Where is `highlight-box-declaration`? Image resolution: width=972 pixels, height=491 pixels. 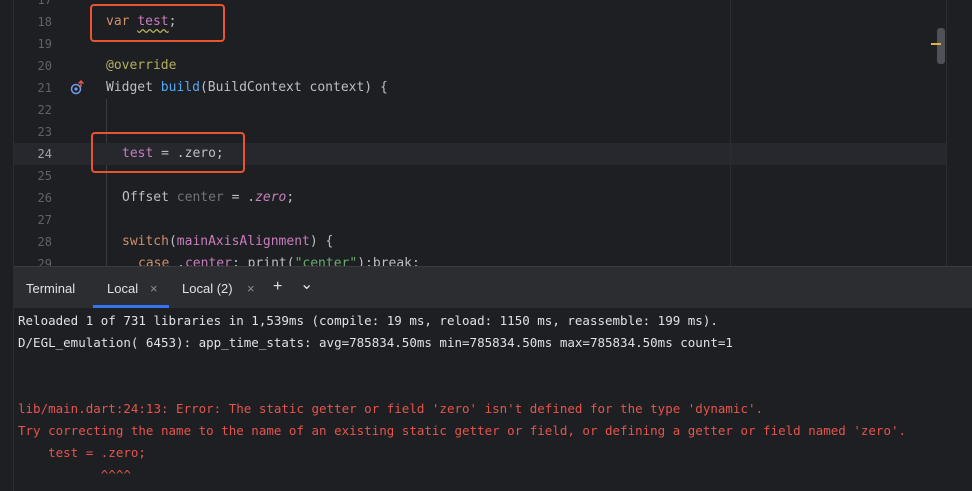
highlight-box-declaration is located at coordinates (157, 23).